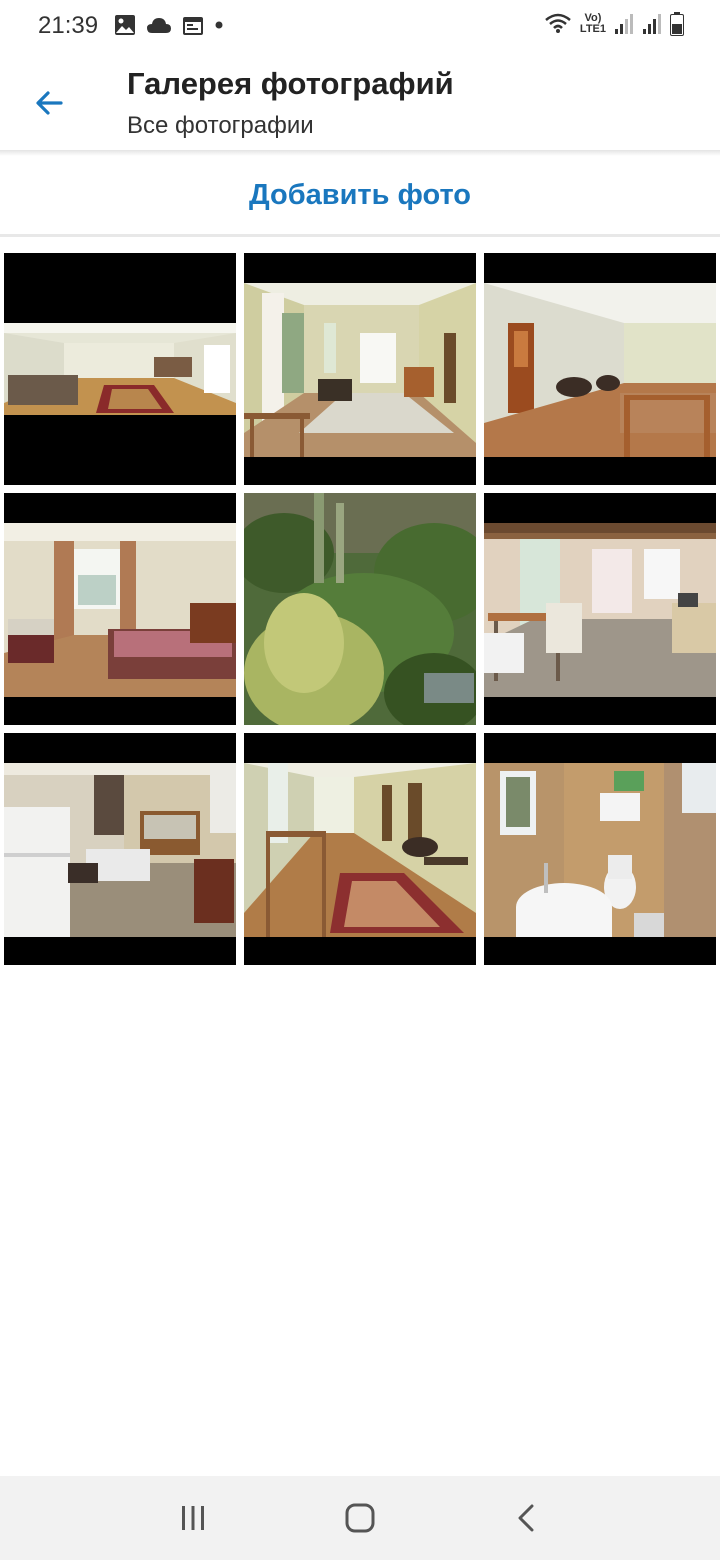 This screenshot has height=1560, width=720. I want to click on home-button, so click(360, 1518).